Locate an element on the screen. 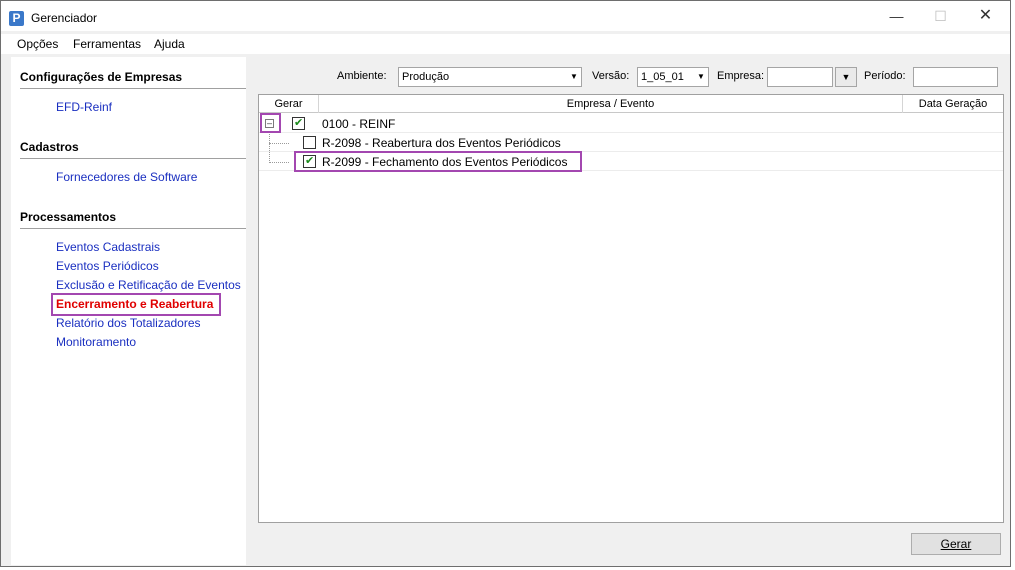 The height and width of the screenshot is (570, 1015). periodo-input is located at coordinates (955, 77).